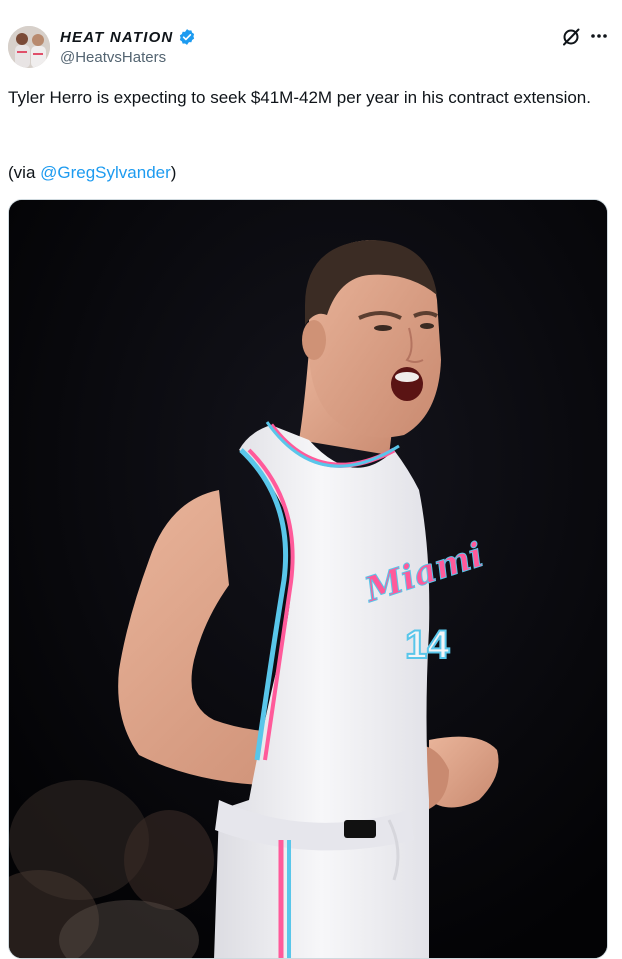 The height and width of the screenshot is (959, 622). I want to click on author-display-name: HEAT NATION, so click(116, 37).